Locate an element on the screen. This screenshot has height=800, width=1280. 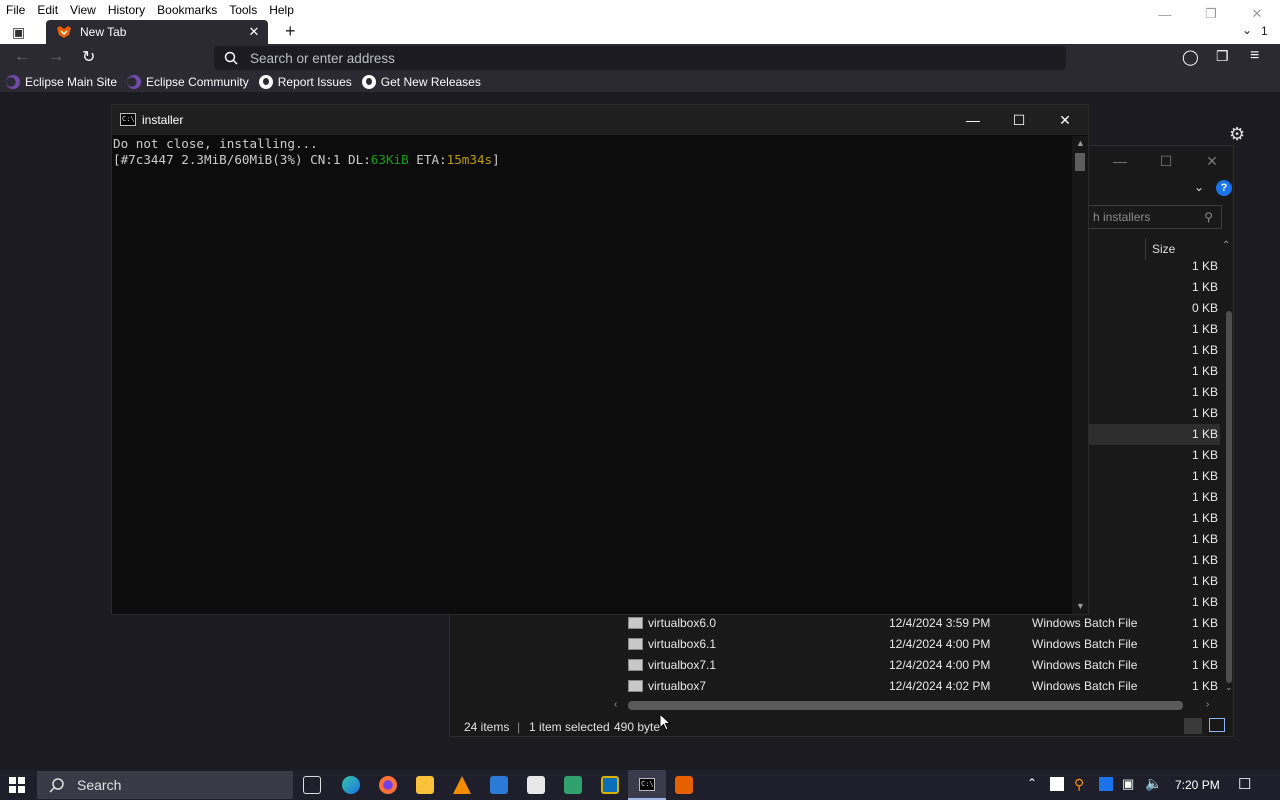
show-hidden-icons-chevron-icon: ⌃ is located at coordinates (1032, 783).